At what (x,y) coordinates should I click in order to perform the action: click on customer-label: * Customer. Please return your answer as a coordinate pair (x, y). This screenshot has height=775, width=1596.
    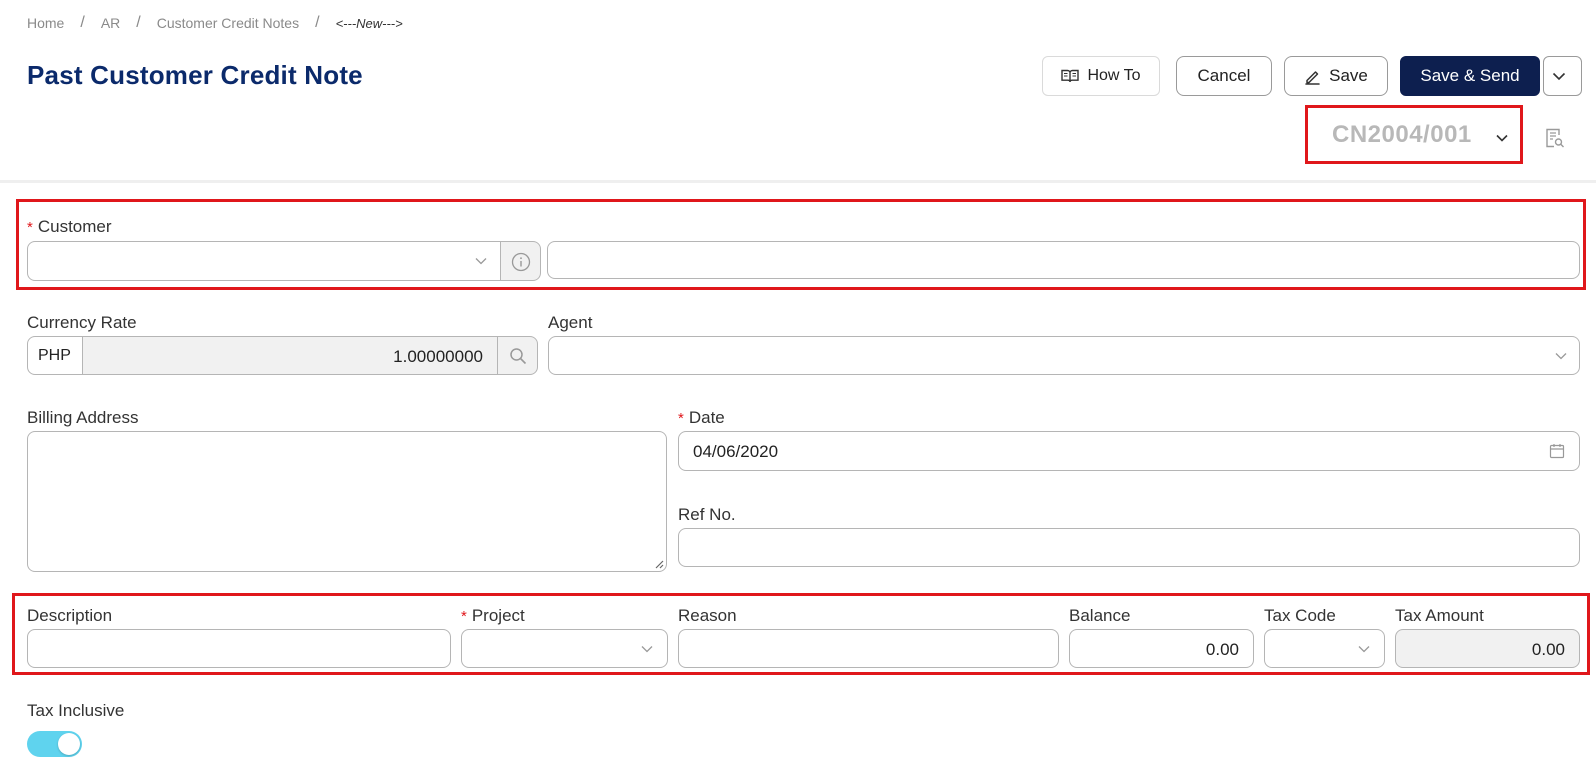
    Looking at the image, I should click on (69, 226).